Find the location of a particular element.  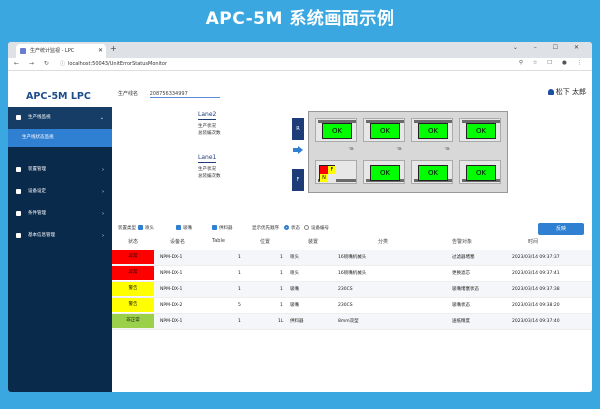

sidebar-item-settings: 设备设定 › is located at coordinates (60, 192).